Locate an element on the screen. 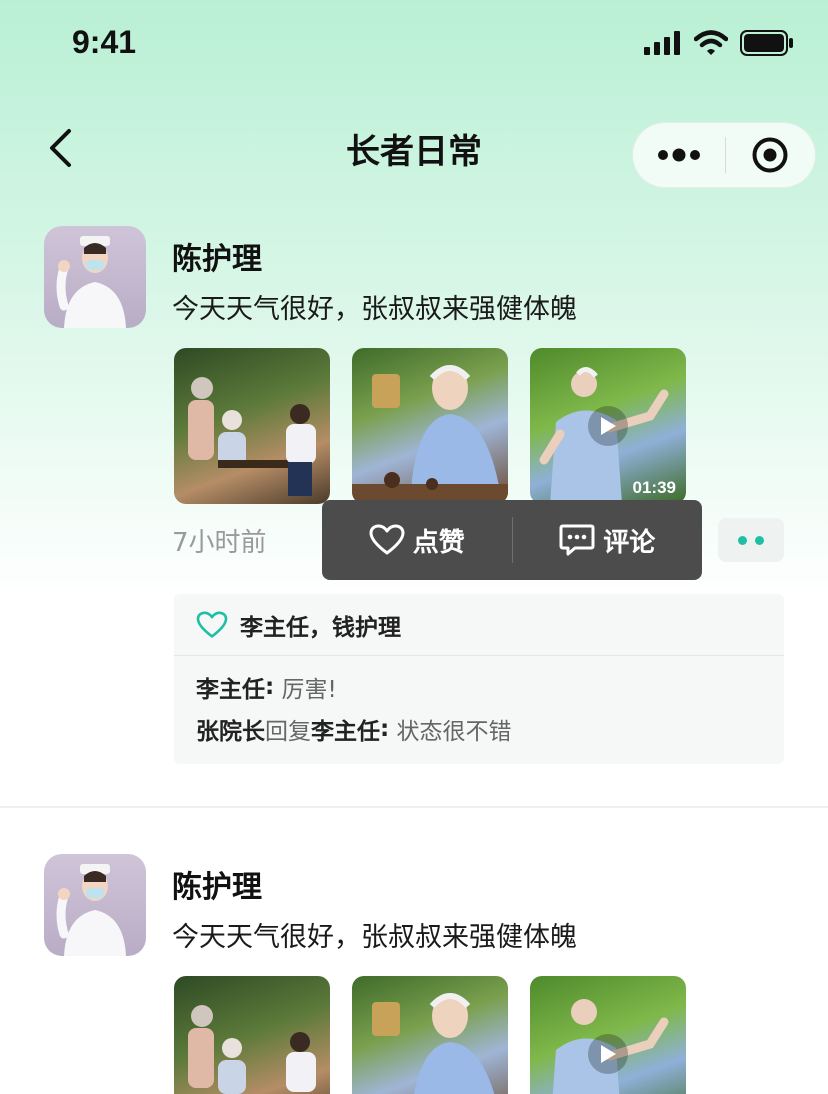  mini-program-capsule is located at coordinates (724, 155).